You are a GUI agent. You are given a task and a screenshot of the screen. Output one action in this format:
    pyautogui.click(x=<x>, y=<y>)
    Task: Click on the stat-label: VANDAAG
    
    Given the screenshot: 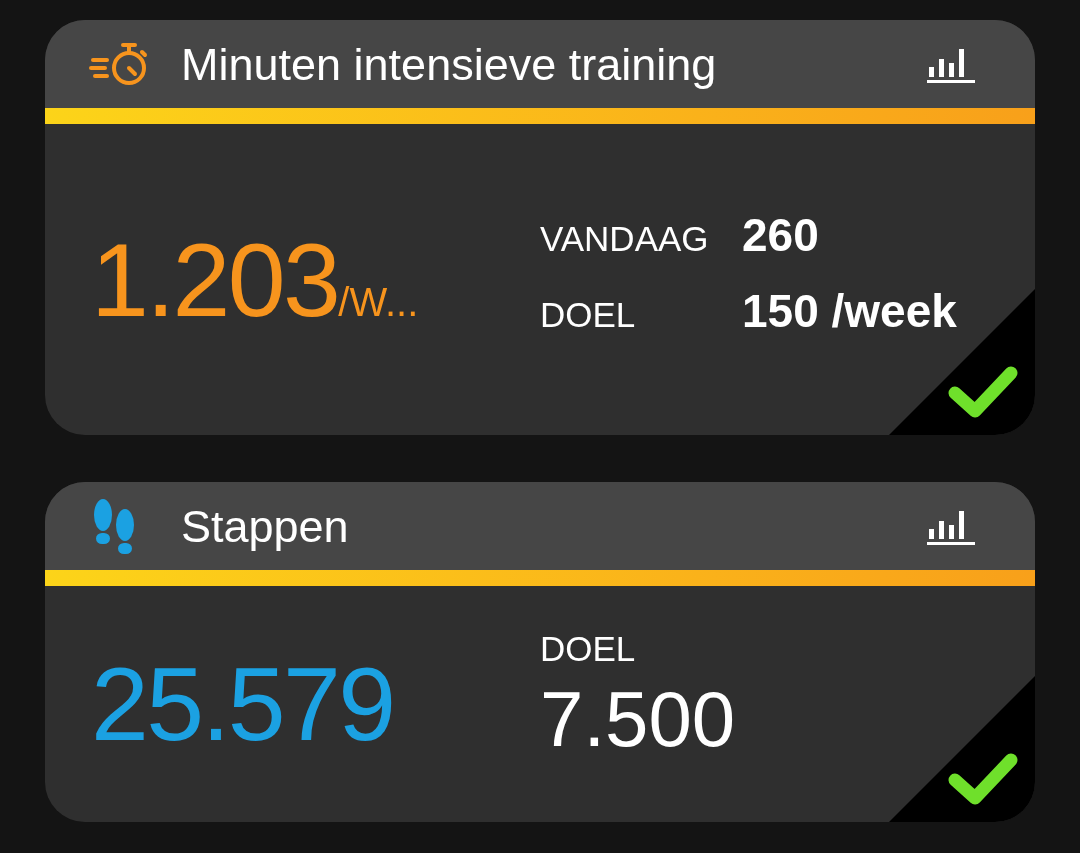 What is the action you would take?
    pyautogui.click(x=625, y=238)
    